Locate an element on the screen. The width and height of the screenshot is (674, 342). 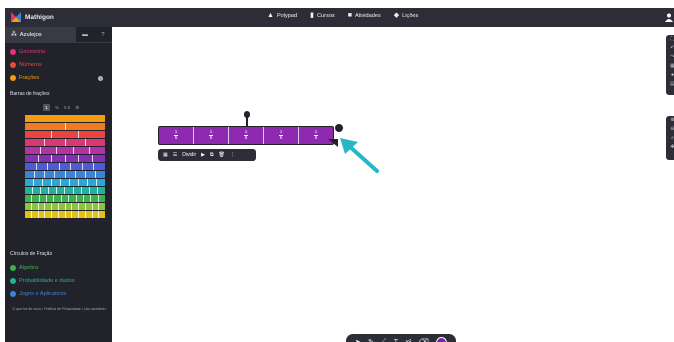
denominator: 5 is located at coordinates (281, 138).